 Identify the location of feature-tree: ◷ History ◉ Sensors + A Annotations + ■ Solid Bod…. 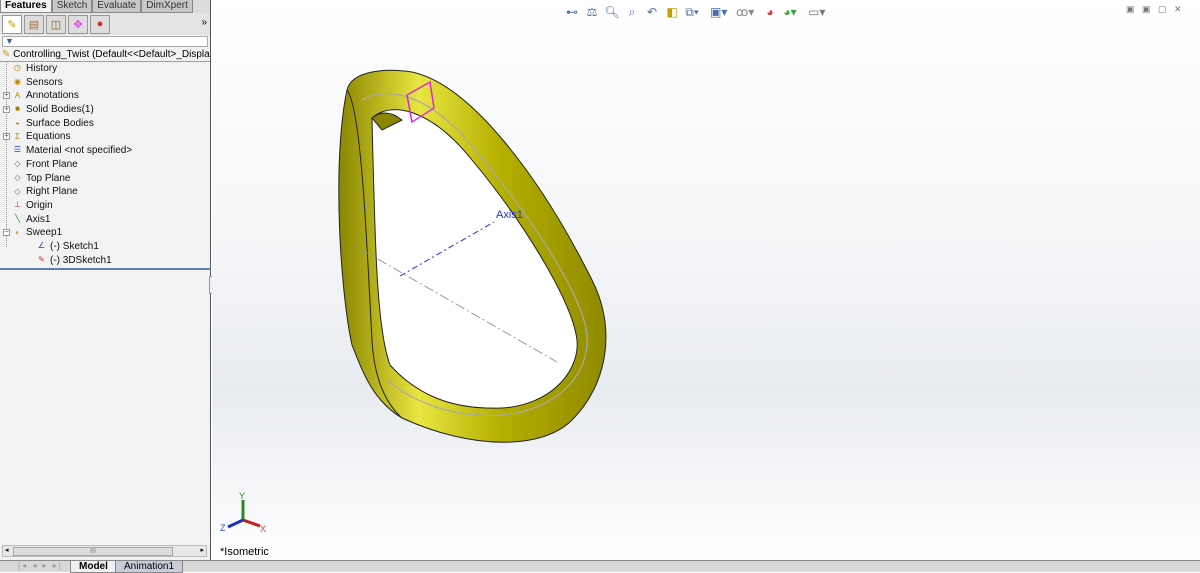
(105, 164).